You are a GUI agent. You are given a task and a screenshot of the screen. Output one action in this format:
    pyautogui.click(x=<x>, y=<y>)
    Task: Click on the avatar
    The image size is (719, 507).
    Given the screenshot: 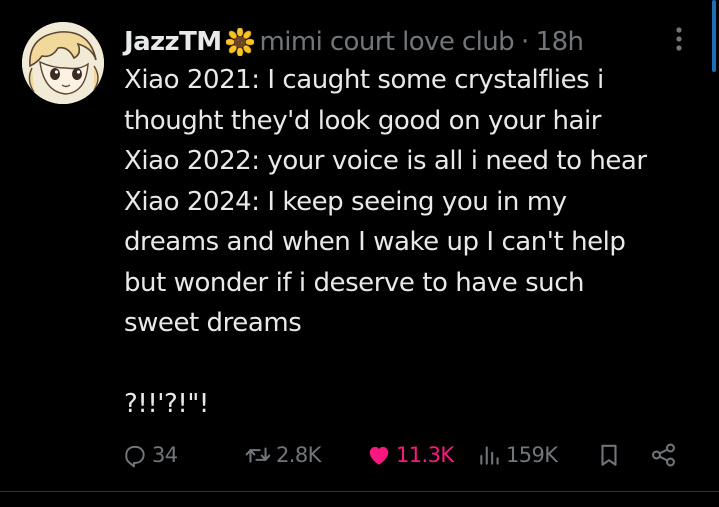 What is the action you would take?
    pyautogui.click(x=63, y=63)
    